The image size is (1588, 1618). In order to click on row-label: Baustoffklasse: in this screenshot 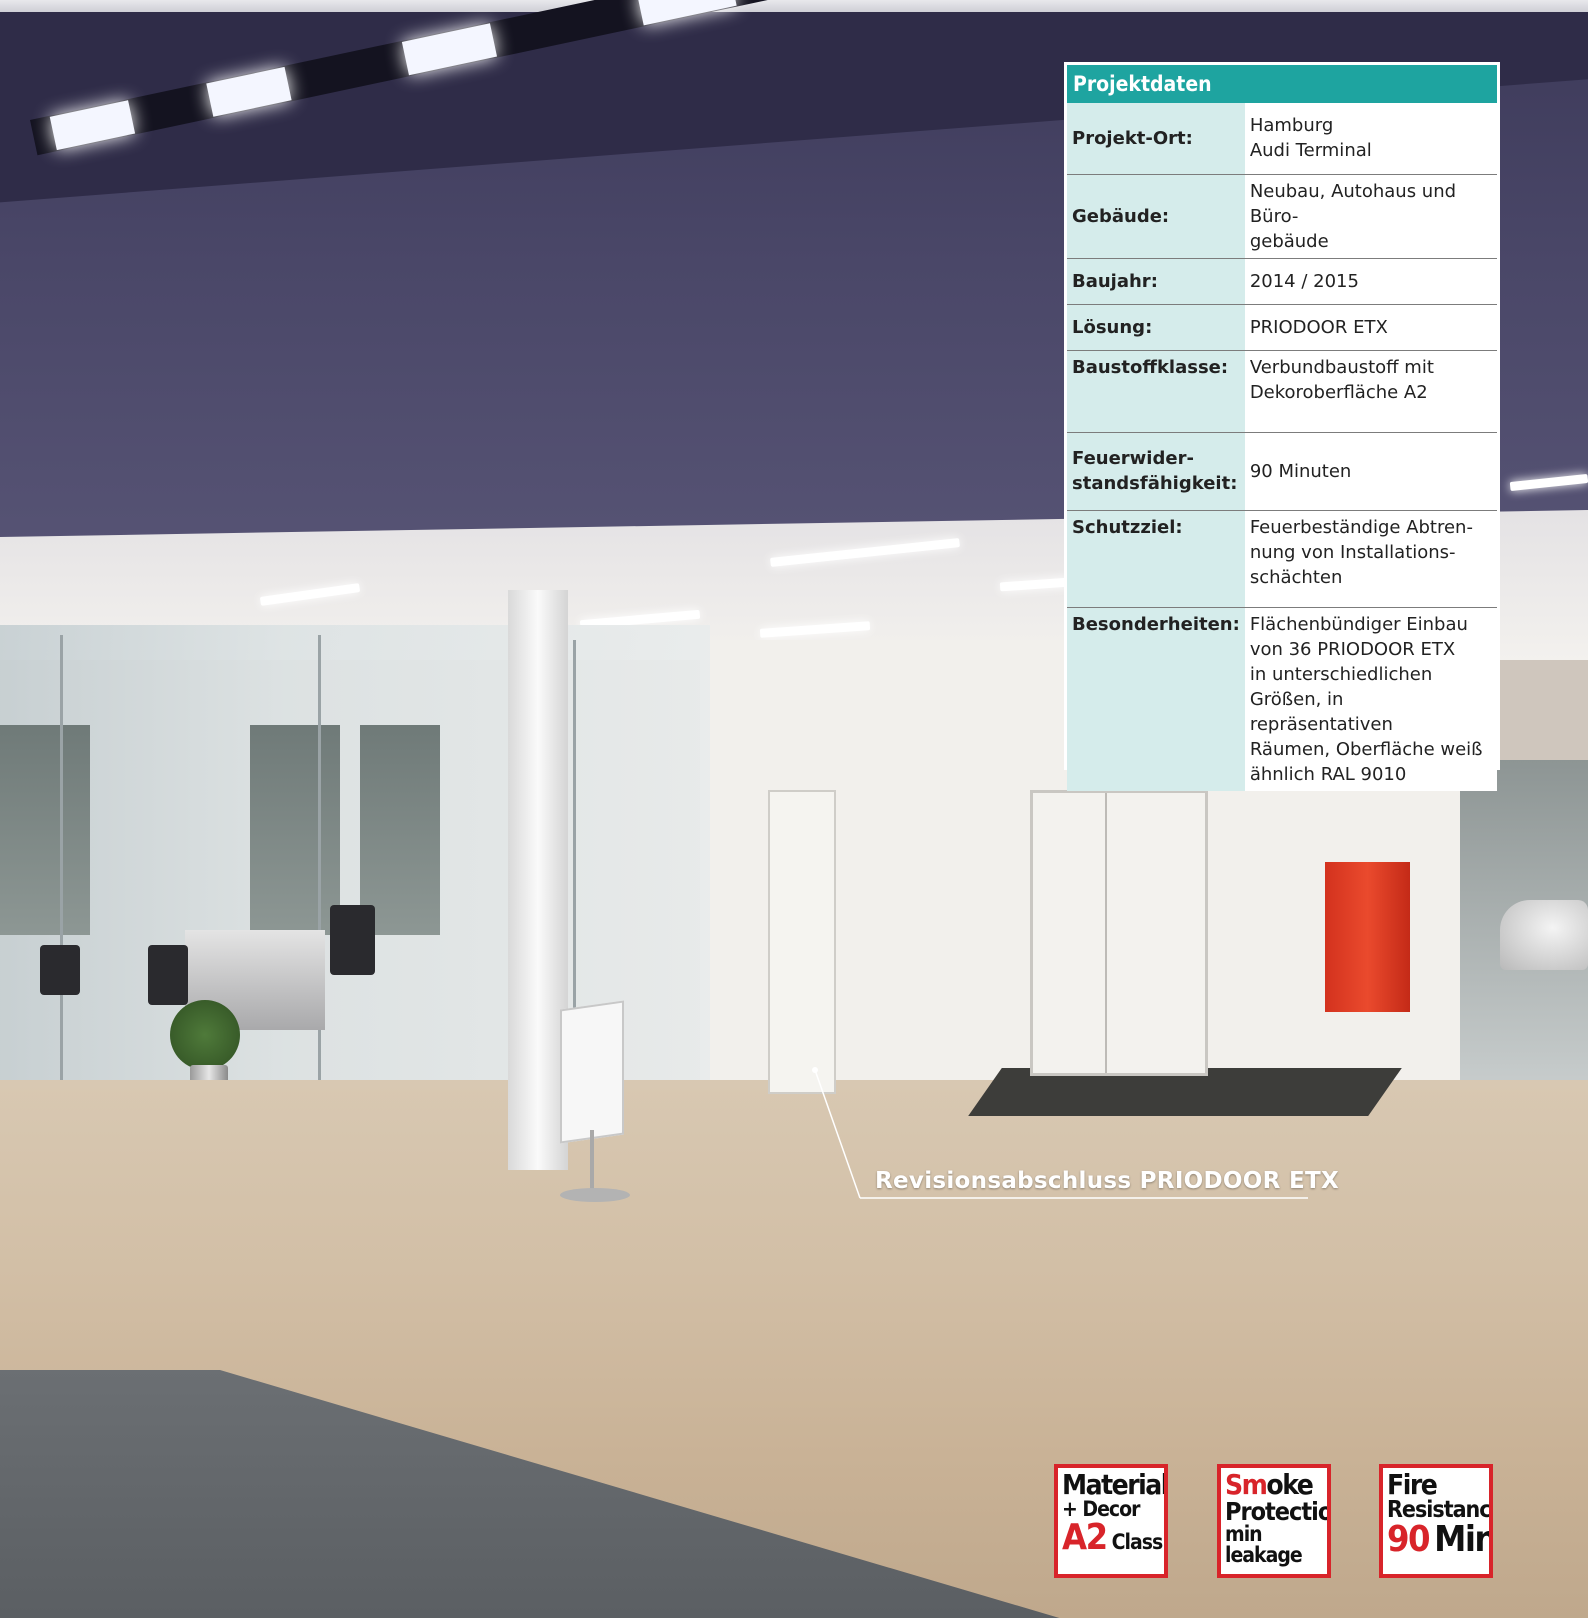, I will do `click(1156, 390)`.